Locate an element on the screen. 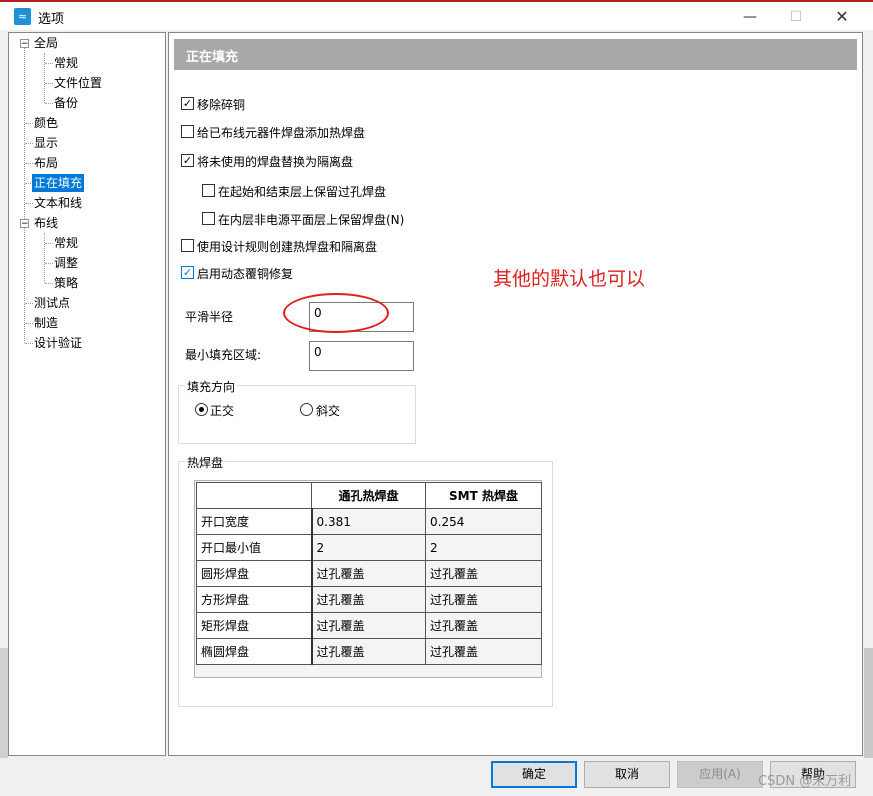 The width and height of the screenshot is (873, 796). tree-item-manufacturing: 制造 is located at coordinates (46, 323).